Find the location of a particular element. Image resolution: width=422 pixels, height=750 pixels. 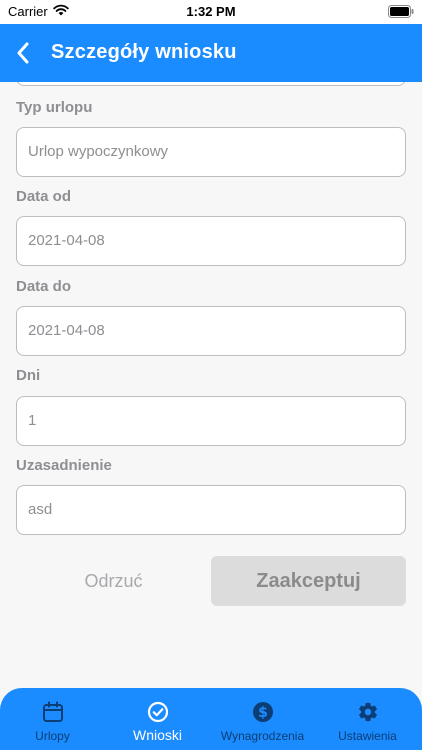

justification-input: asd is located at coordinates (211, 510).